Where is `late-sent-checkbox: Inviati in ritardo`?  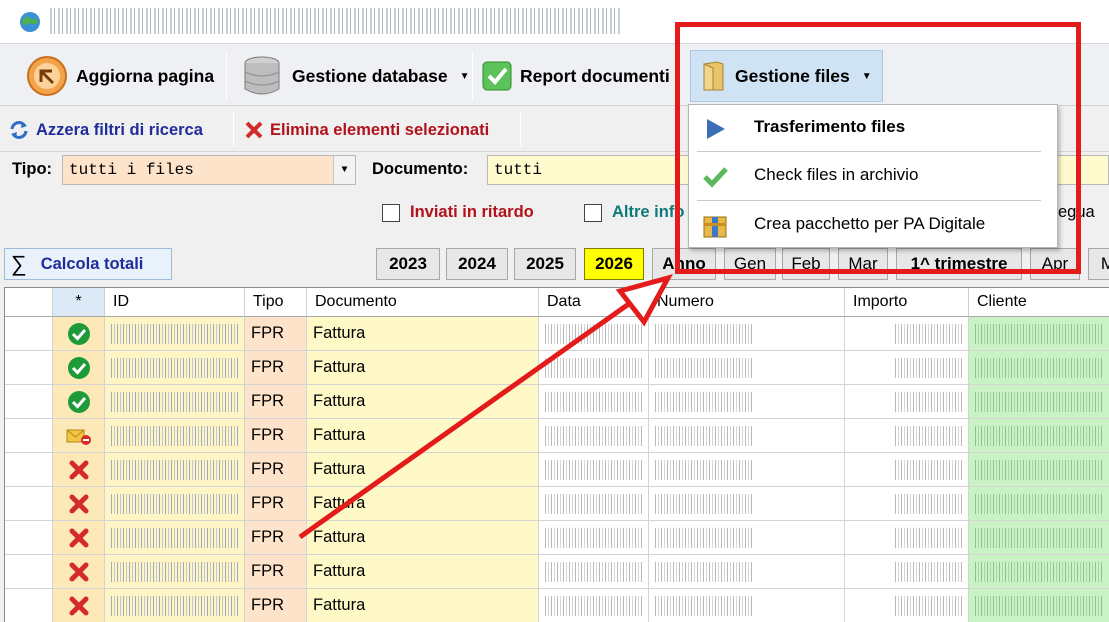
late-sent-checkbox: Inviati in ritardo is located at coordinates (458, 212).